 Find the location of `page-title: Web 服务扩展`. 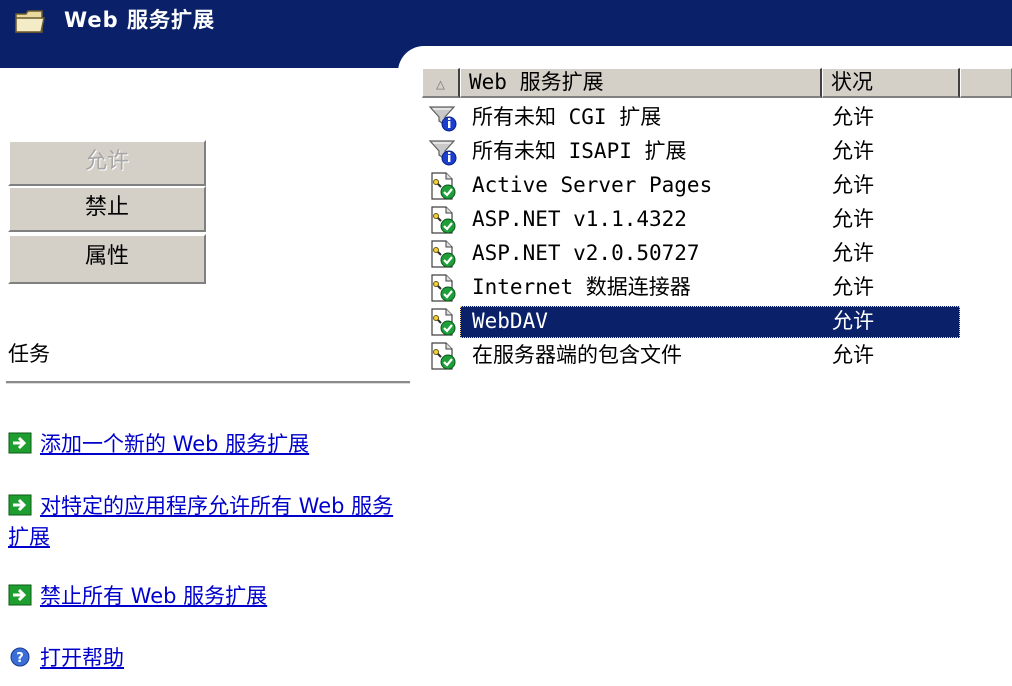

page-title: Web 服务扩展 is located at coordinates (140, 20).